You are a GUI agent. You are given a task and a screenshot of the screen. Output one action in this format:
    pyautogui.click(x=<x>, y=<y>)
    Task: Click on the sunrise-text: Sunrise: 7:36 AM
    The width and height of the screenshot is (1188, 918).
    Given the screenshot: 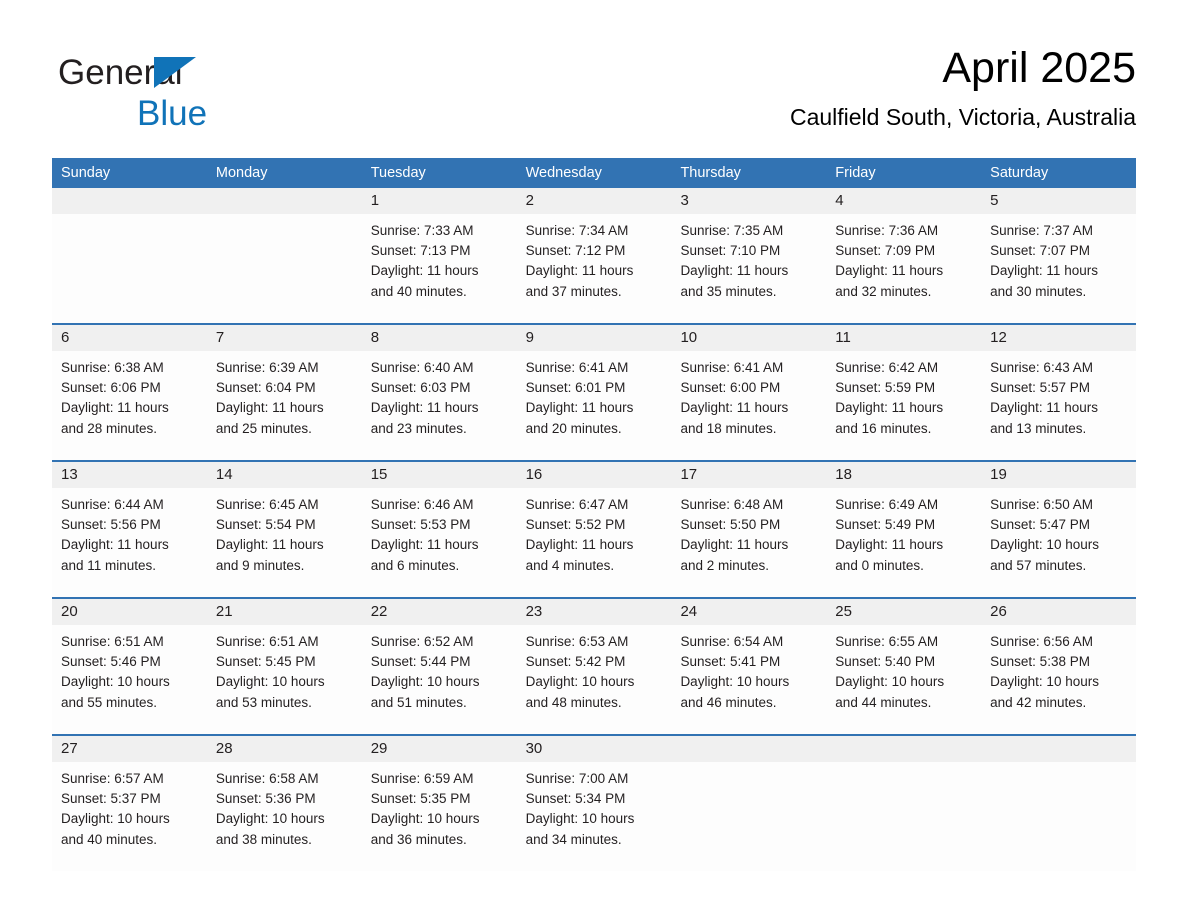 What is the action you would take?
    pyautogui.click(x=887, y=230)
    